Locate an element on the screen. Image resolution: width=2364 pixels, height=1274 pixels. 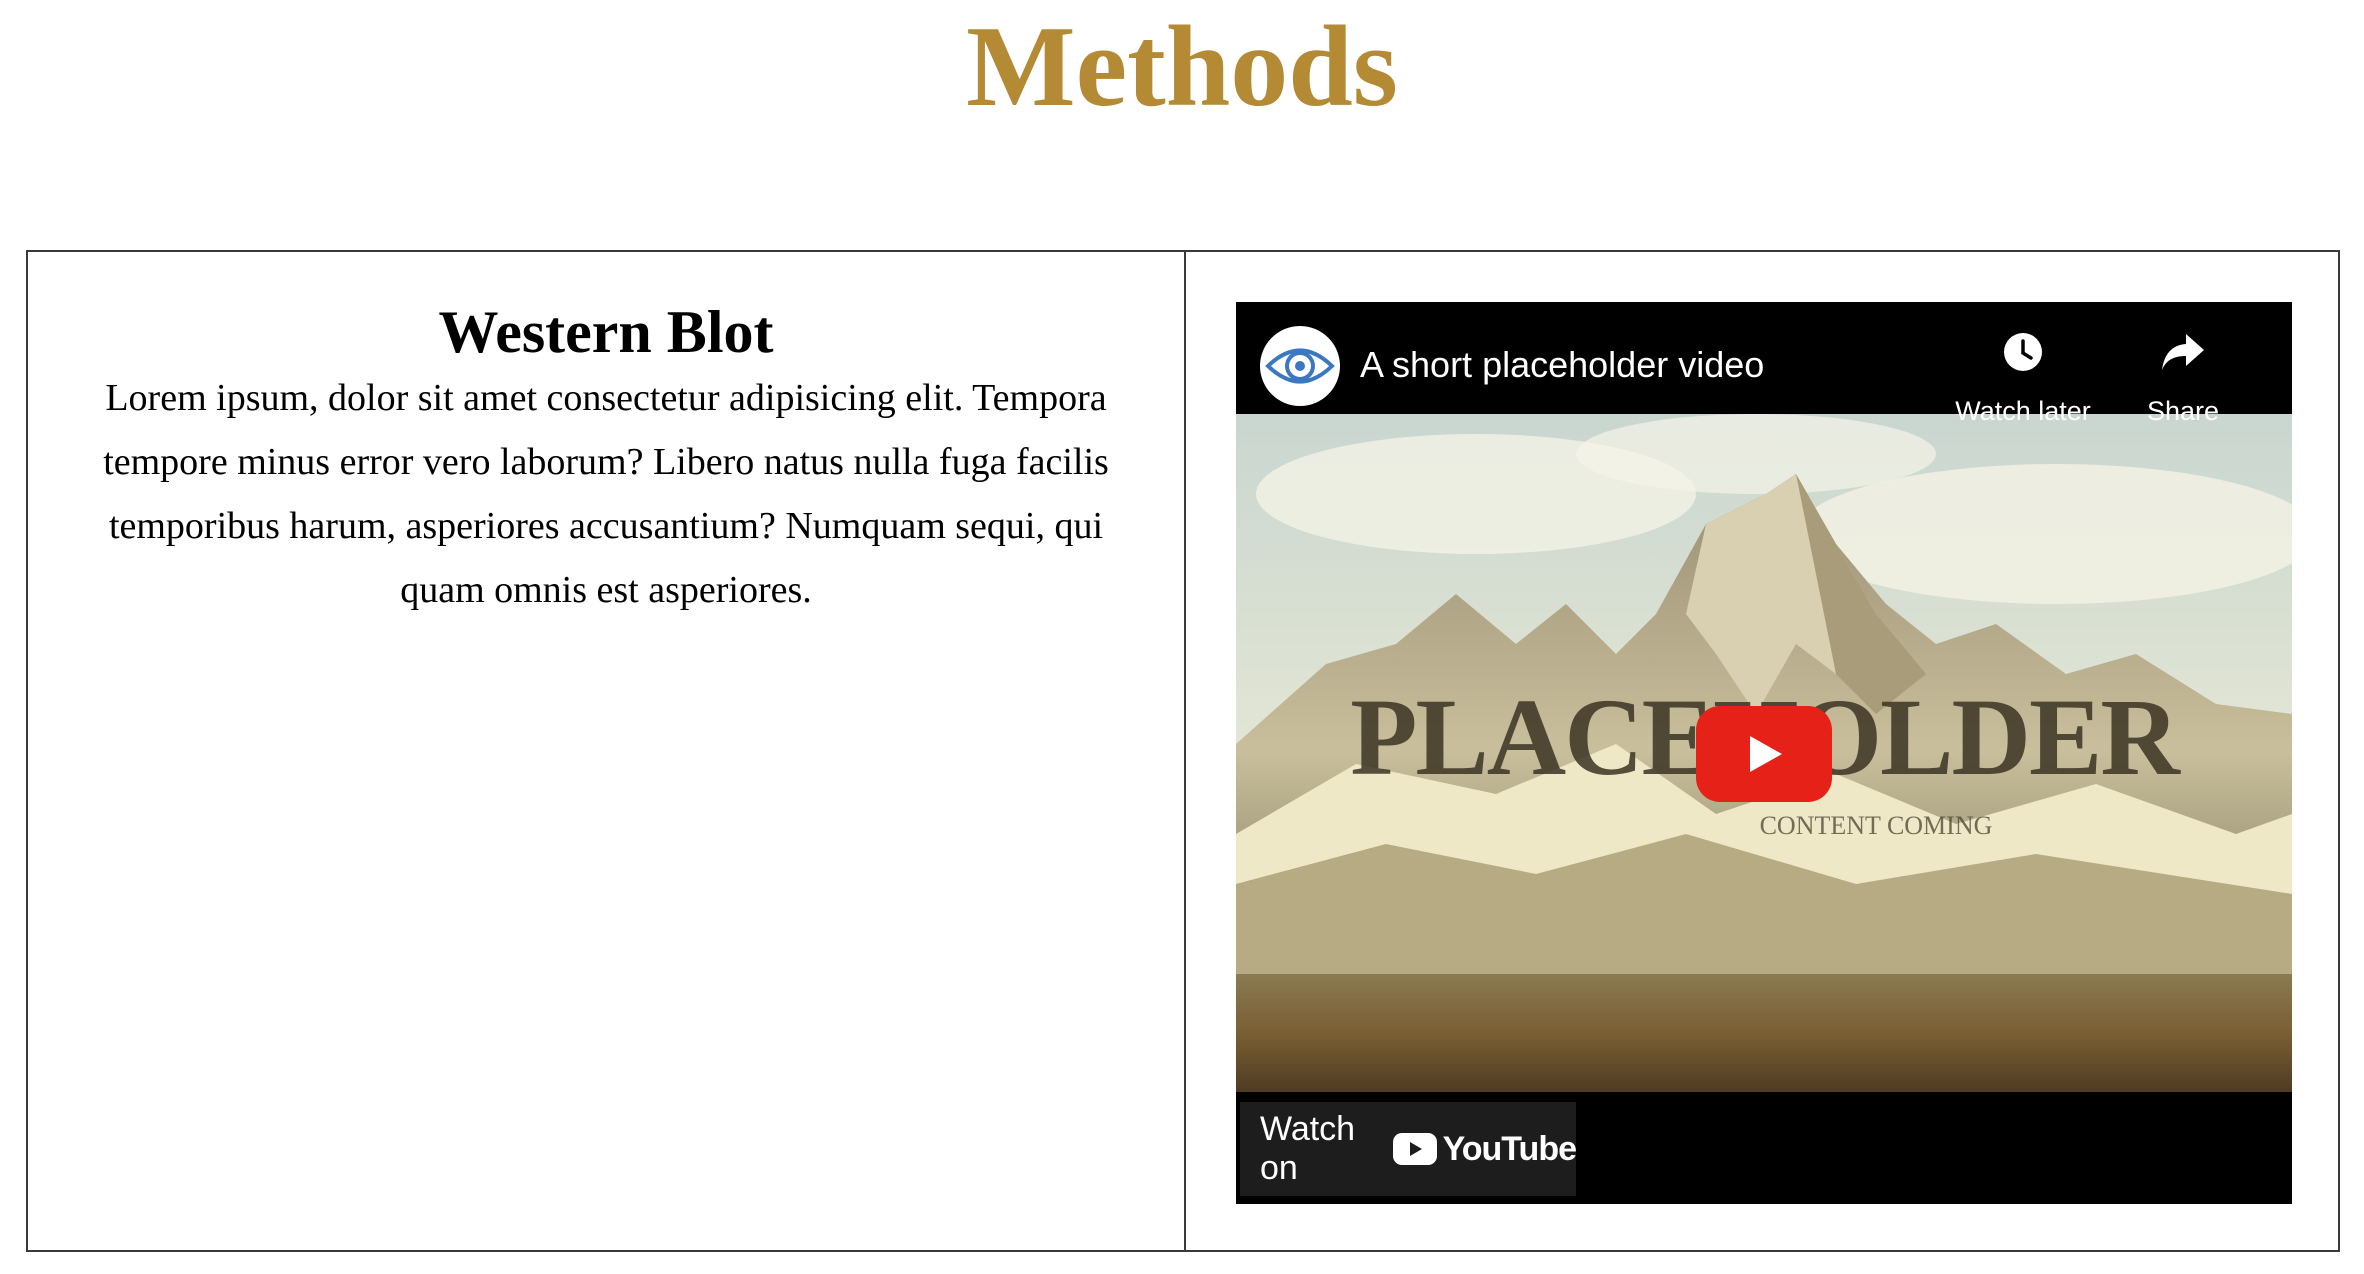
eye-icon is located at coordinates (1300, 366).